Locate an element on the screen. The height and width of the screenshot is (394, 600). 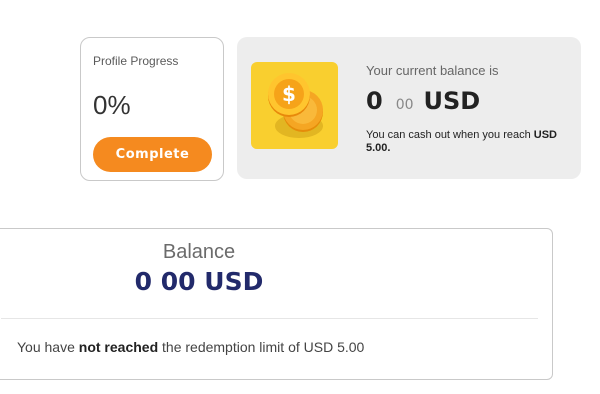
dollar-coins-icon: $ is located at coordinates (294, 105).